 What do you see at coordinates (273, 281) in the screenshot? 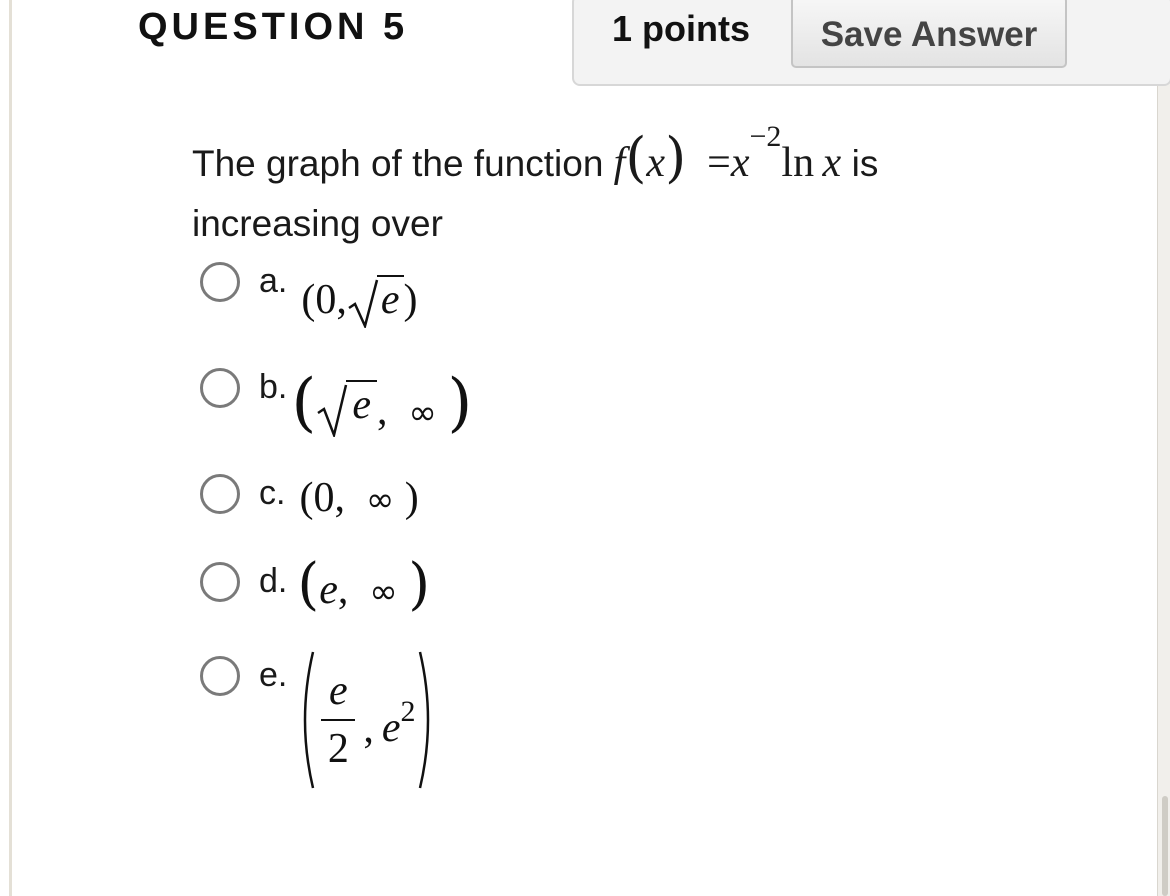
I see `option-a-letter: a.` at bounding box center [273, 281].